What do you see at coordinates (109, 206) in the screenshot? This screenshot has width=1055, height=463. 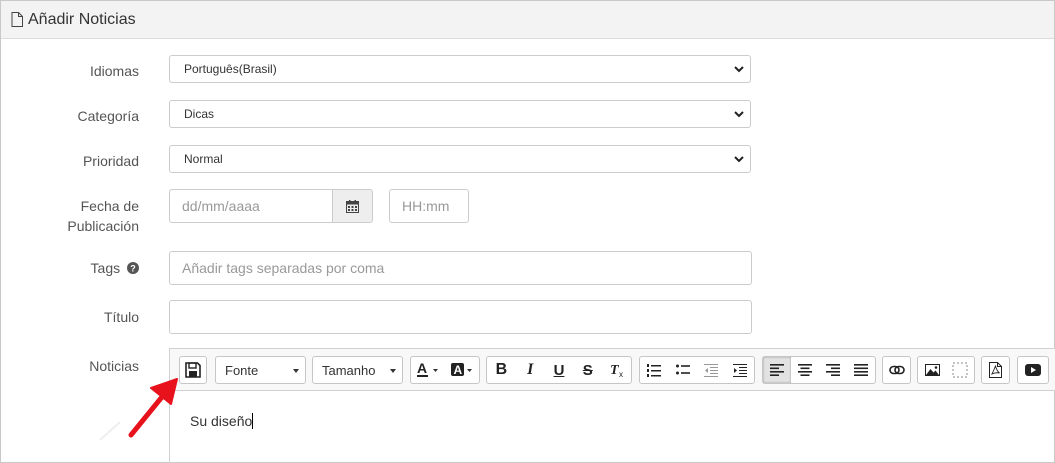 I see `fecha-label-line1: Fecha de` at bounding box center [109, 206].